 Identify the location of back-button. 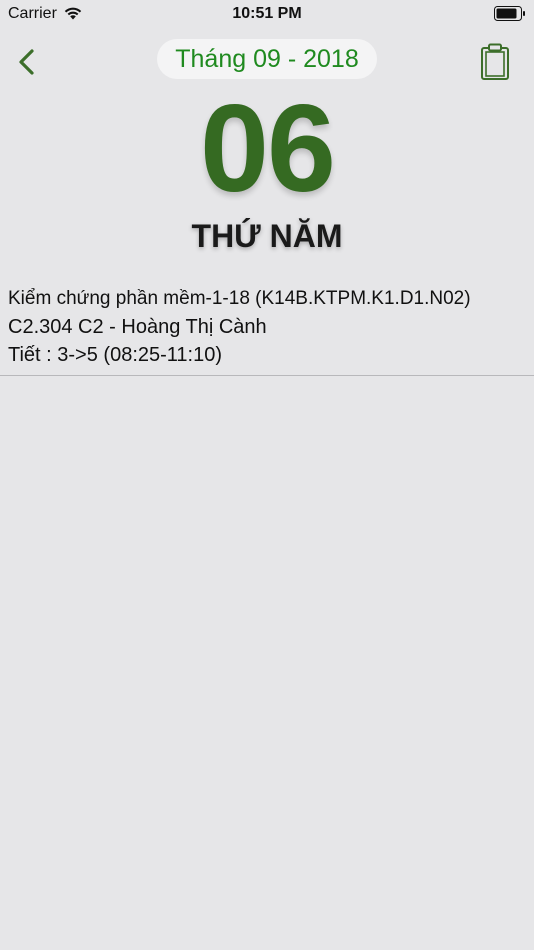
(26, 62).